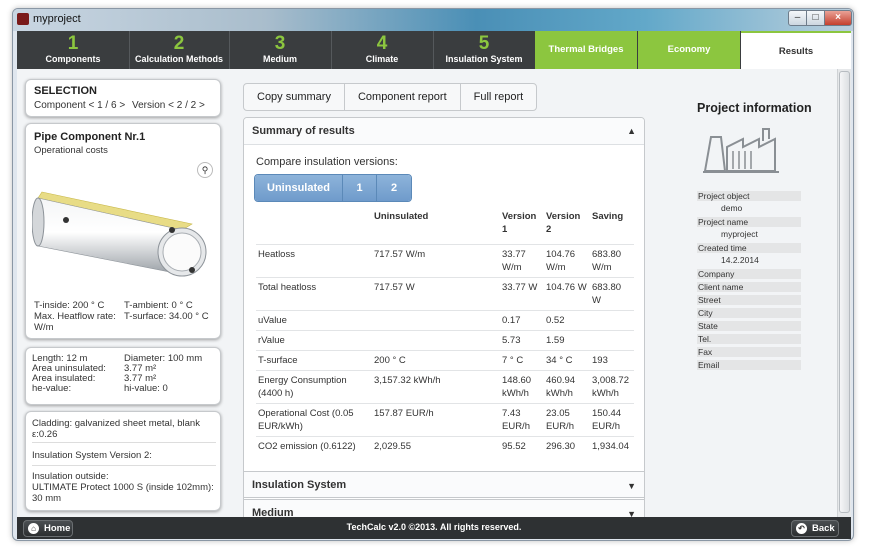 This screenshot has width=872, height=553. What do you see at coordinates (740, 260) in the screenshot?
I see `project-field-value: 14.2.2014` at bounding box center [740, 260].